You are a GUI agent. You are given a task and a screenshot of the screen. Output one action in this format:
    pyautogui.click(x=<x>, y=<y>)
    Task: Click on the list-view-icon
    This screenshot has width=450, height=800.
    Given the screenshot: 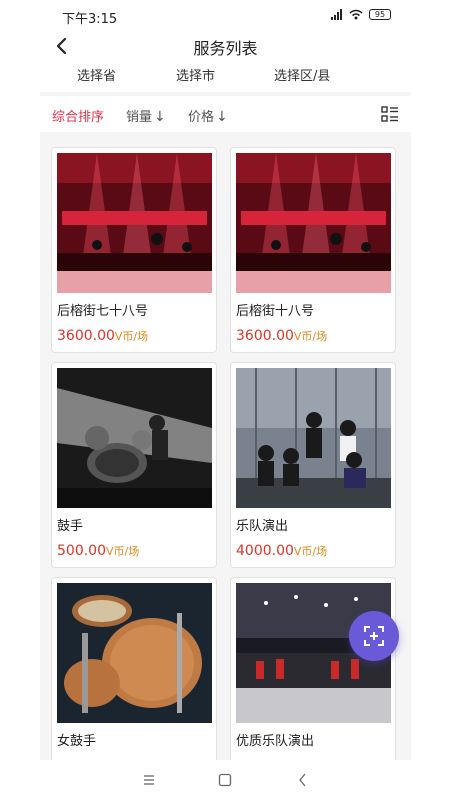 What is the action you would take?
    pyautogui.click(x=390, y=114)
    